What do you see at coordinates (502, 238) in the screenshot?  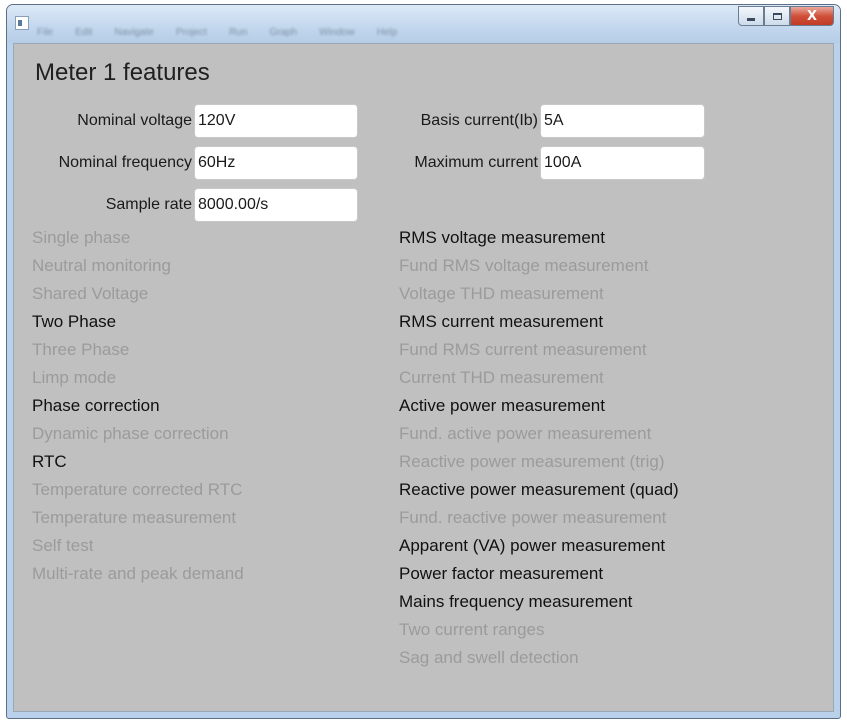 I see `feature-rms-voltage: RMS voltage measurement` at bounding box center [502, 238].